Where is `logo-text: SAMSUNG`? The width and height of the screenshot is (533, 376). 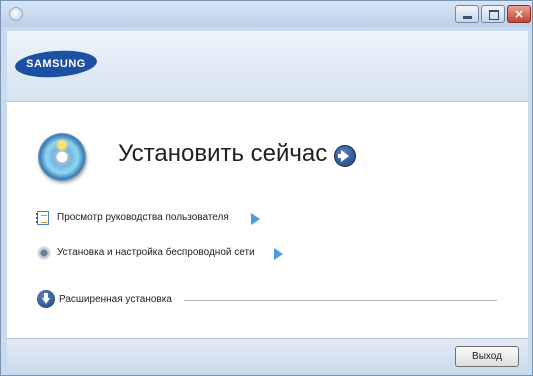 logo-text: SAMSUNG is located at coordinates (56, 64).